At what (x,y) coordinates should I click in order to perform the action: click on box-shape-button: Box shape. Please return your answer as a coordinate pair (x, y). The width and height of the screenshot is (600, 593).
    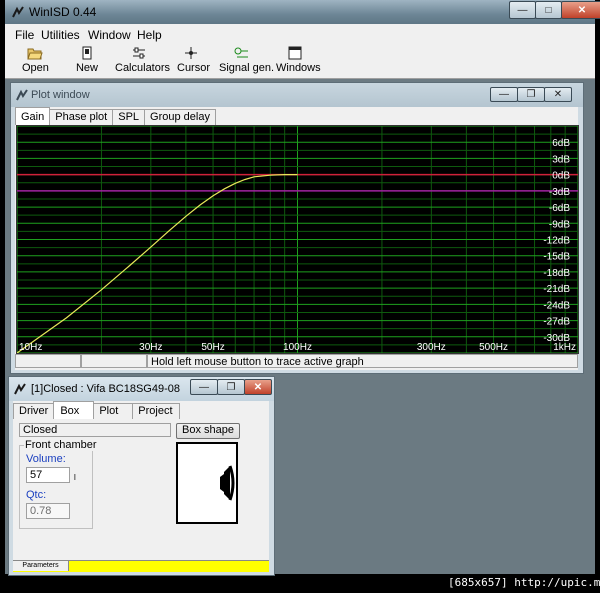
    Looking at the image, I should click on (208, 431).